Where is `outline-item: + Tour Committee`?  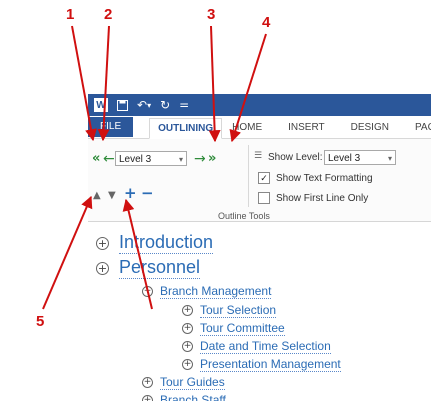 outline-item: + Tour Committee is located at coordinates (233, 328).